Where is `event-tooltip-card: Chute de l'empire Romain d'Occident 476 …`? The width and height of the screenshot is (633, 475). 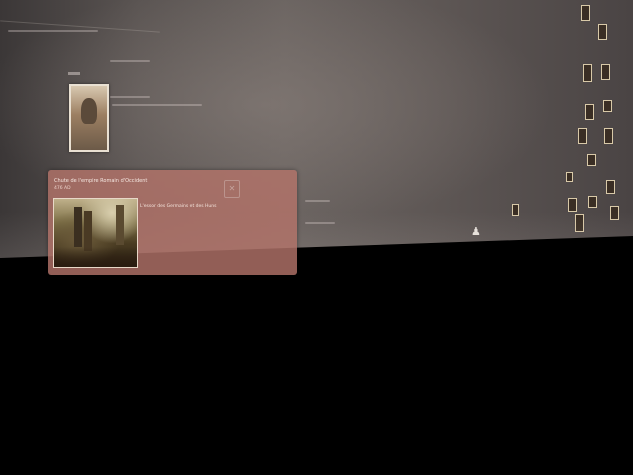 event-tooltip-card: Chute de l'empire Romain d'Occident 476 … is located at coordinates (172, 222).